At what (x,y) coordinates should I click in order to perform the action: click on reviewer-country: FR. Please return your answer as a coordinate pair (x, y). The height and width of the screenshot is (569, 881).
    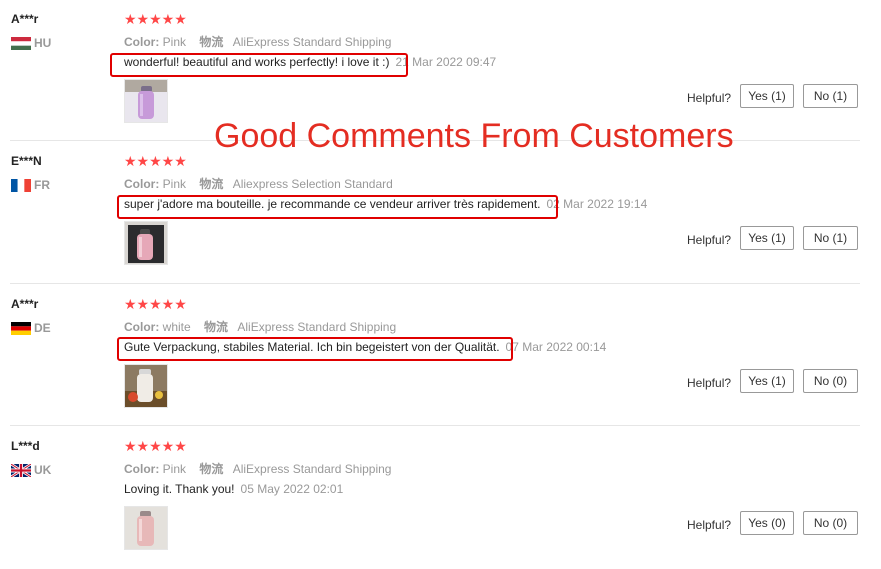
    Looking at the image, I should click on (30, 185).